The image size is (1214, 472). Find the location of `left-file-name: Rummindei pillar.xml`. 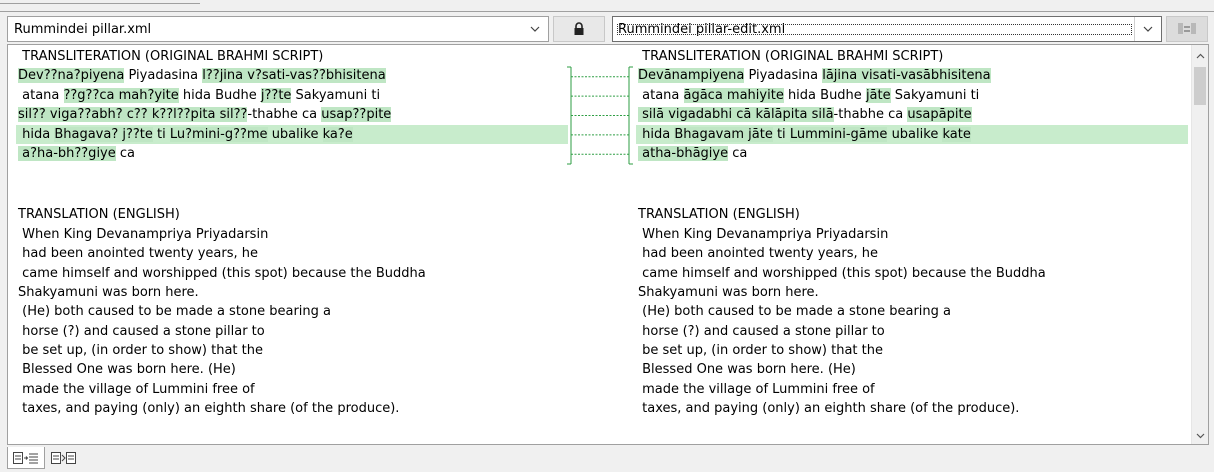

left-file-name: Rummindei pillar.xml is located at coordinates (83, 29).